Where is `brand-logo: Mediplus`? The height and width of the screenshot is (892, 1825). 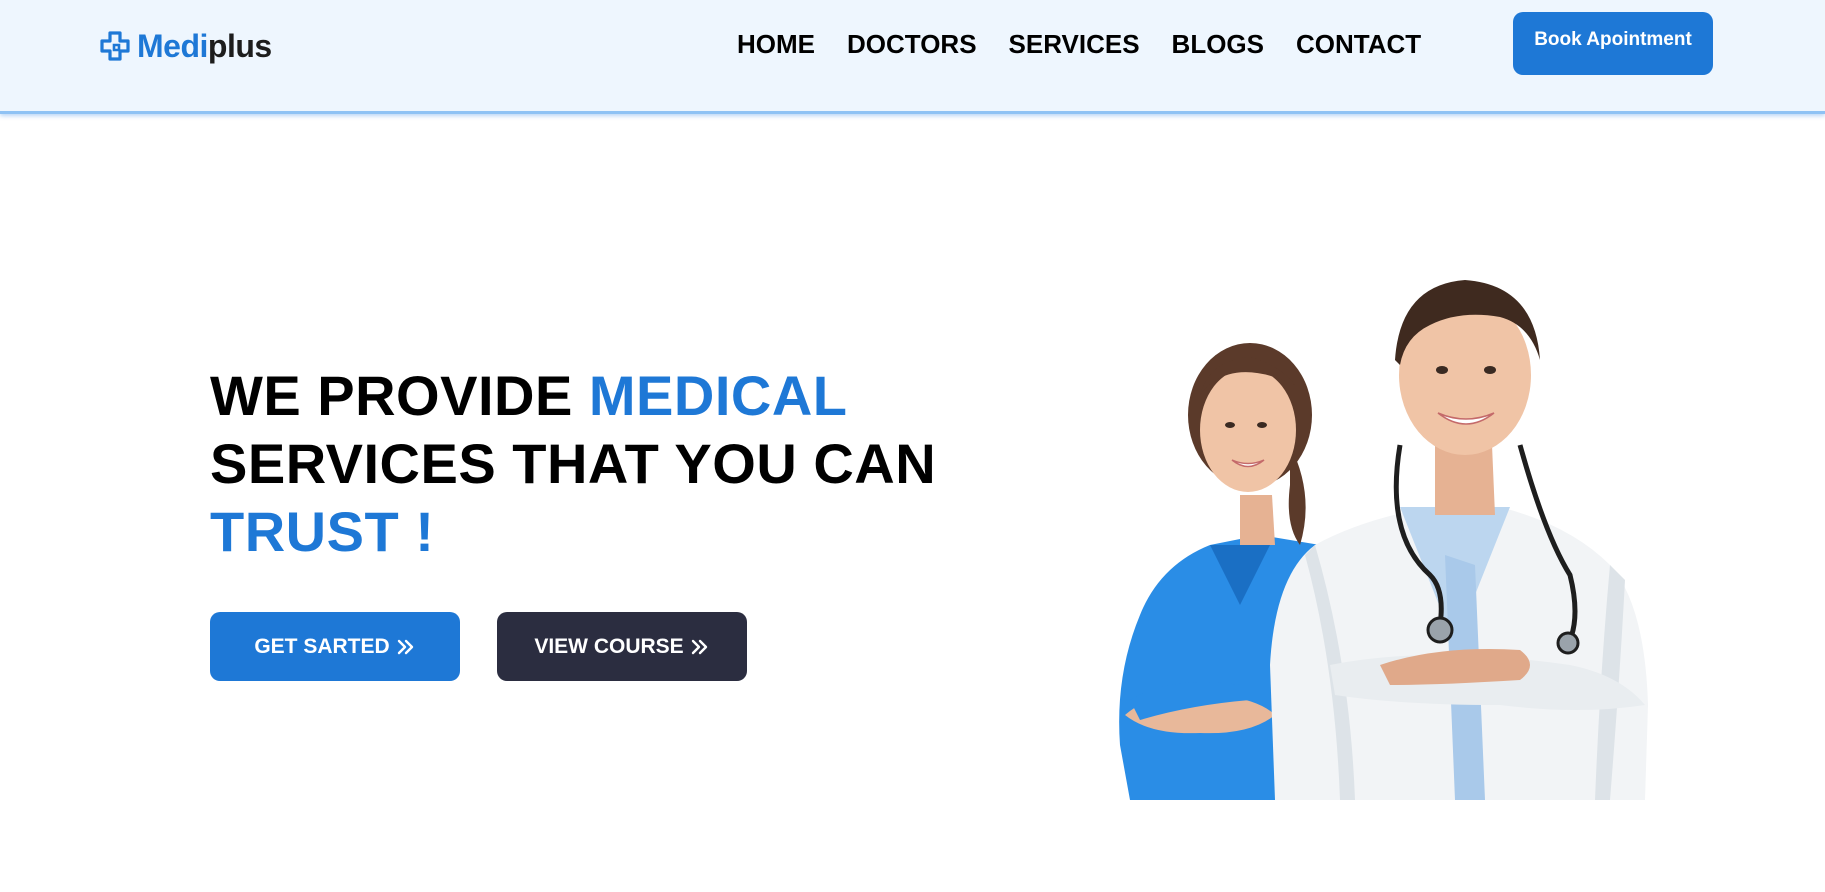 brand-logo: Mediplus is located at coordinates (185, 46).